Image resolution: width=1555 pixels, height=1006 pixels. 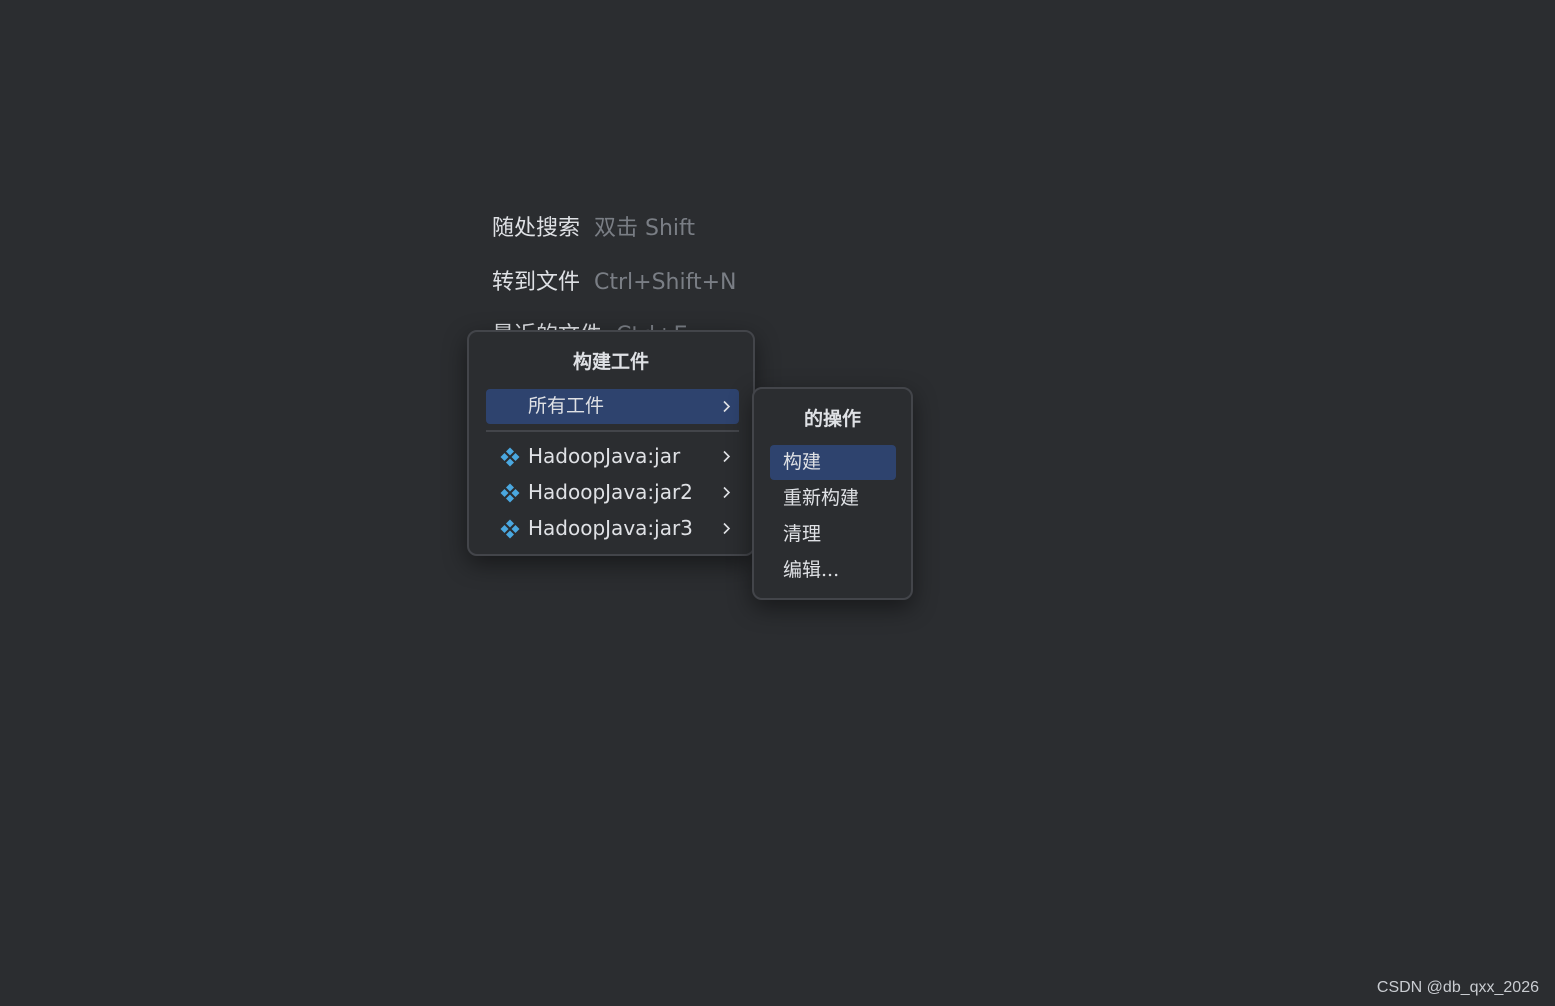 I want to click on hint-label: 随处搜索, so click(x=536, y=228).